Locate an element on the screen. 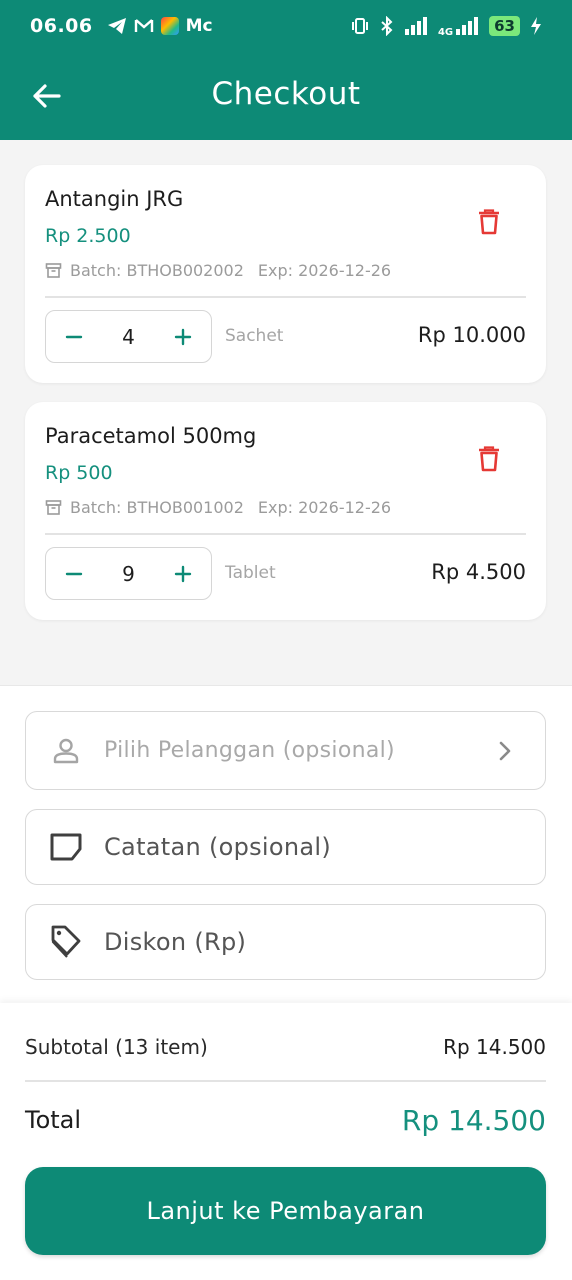 This screenshot has width=572, height=1280. notification-icons: Mc is located at coordinates (160, 26).